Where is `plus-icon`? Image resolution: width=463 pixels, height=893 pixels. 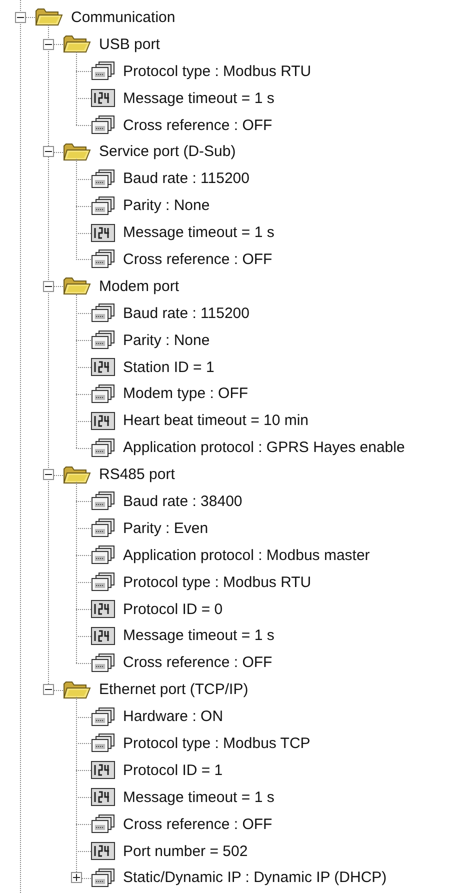 plus-icon is located at coordinates (76, 878).